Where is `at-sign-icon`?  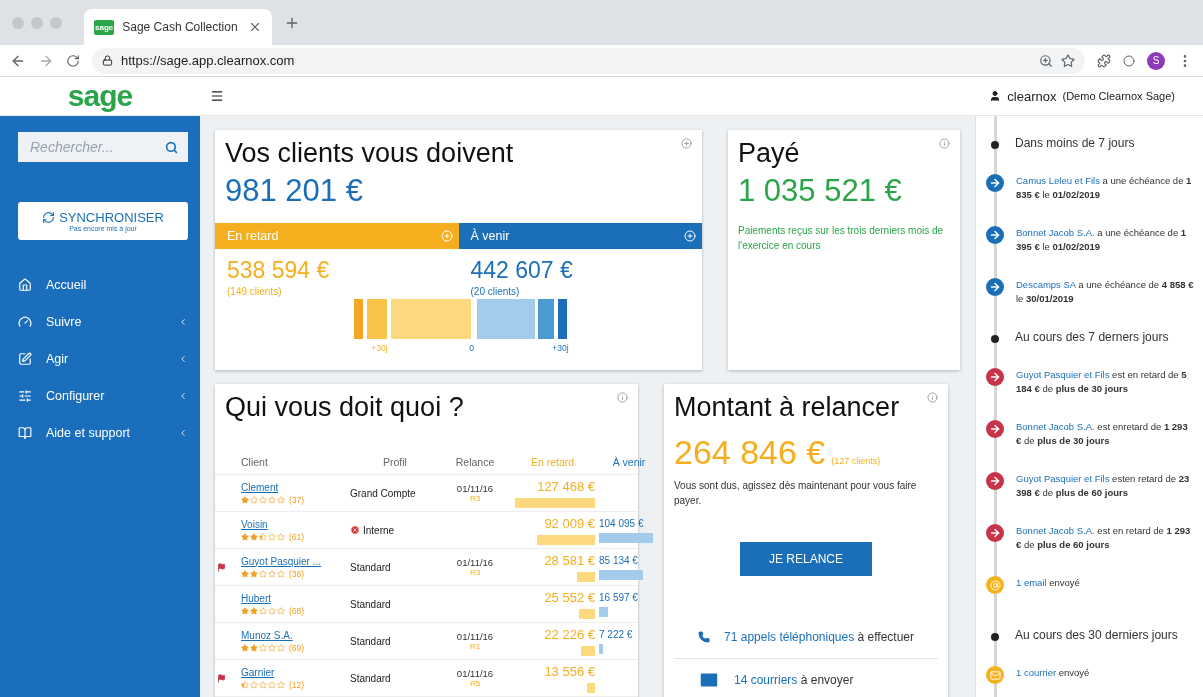
at-sign-icon is located at coordinates (995, 585).